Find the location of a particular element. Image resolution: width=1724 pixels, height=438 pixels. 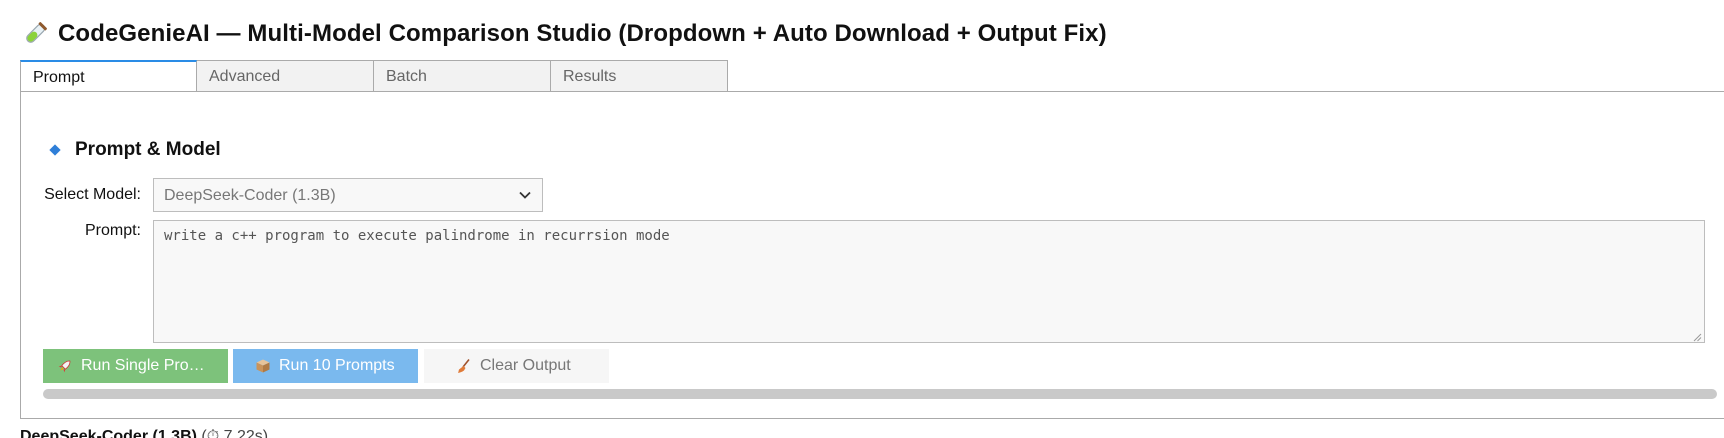

package-icon is located at coordinates (263, 366).